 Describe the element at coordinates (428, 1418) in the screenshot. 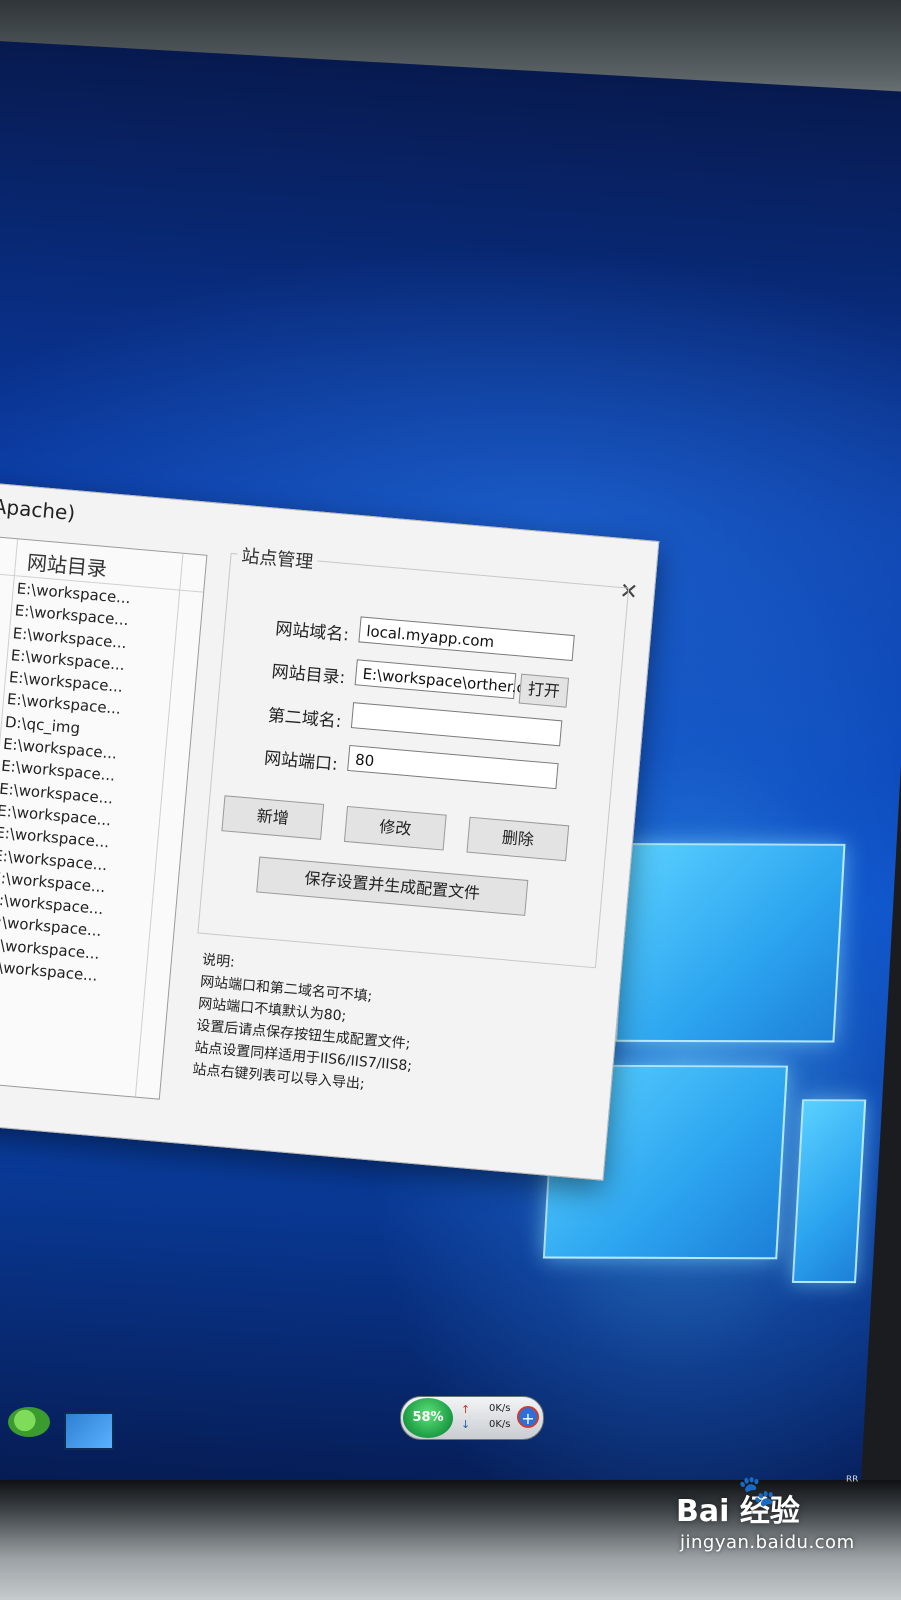

I see `network-usage-percent: 58%` at that location.